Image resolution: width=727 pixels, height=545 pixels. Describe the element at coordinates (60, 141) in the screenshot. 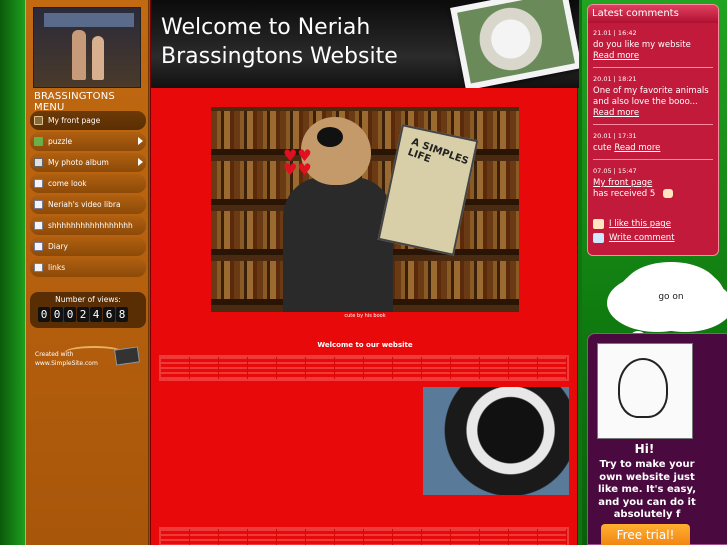

I see `menu-item-label: puzzle` at that location.